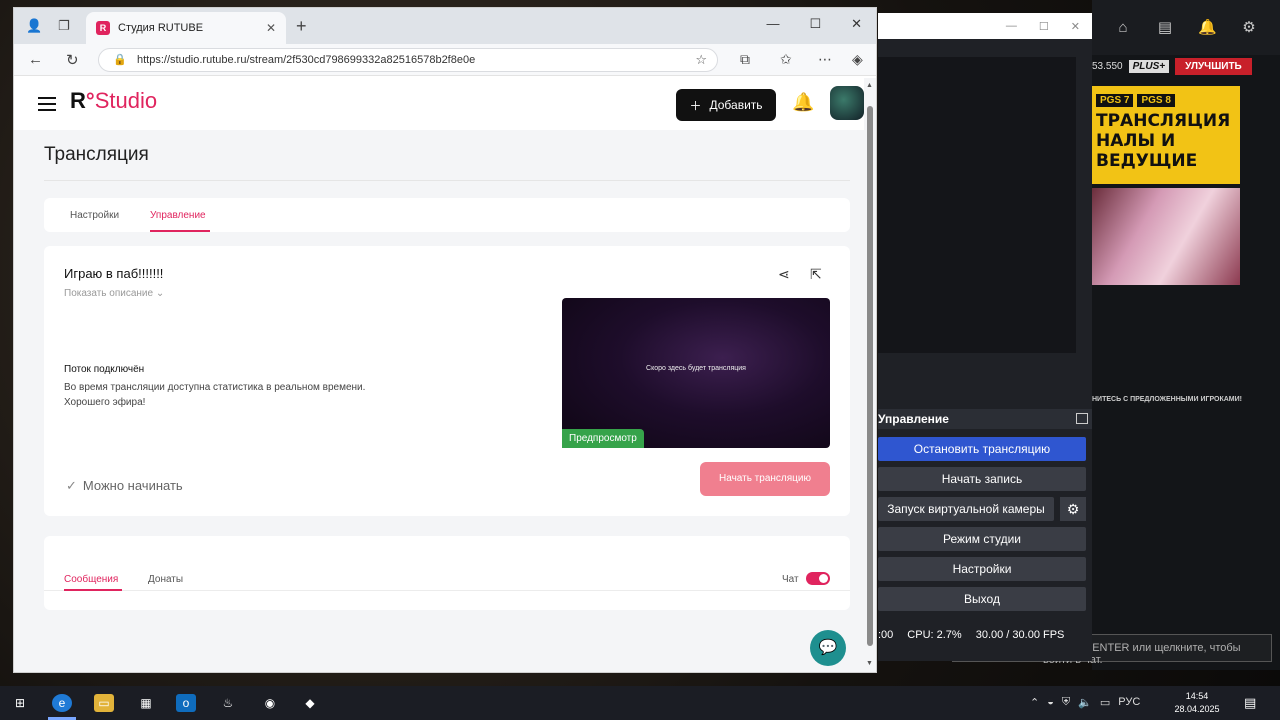 This screenshot has width=1280, height=720. Describe the element at coordinates (165, 579) in the screenshot. I see `tab-donations: Донаты` at that location.